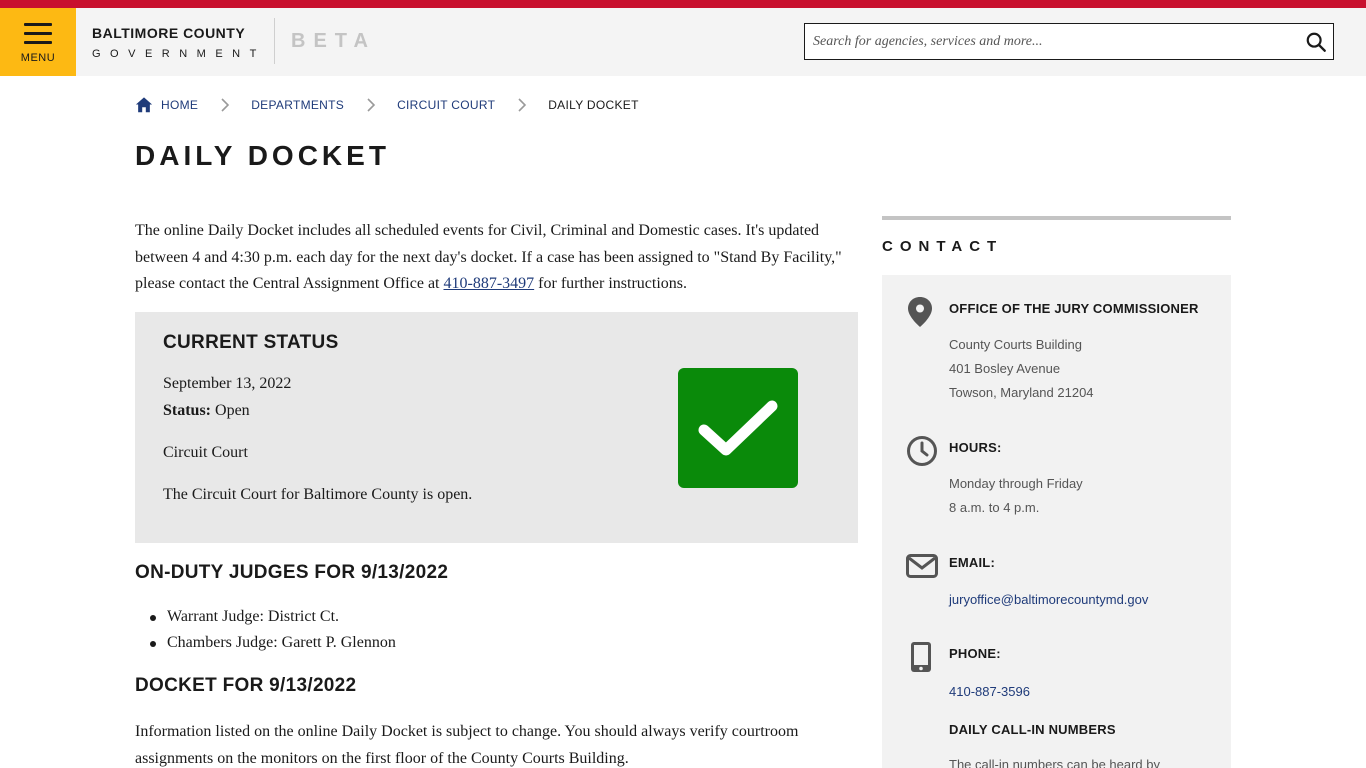  Describe the element at coordinates (187, 410) in the screenshot. I see `status-label: Status:` at that location.